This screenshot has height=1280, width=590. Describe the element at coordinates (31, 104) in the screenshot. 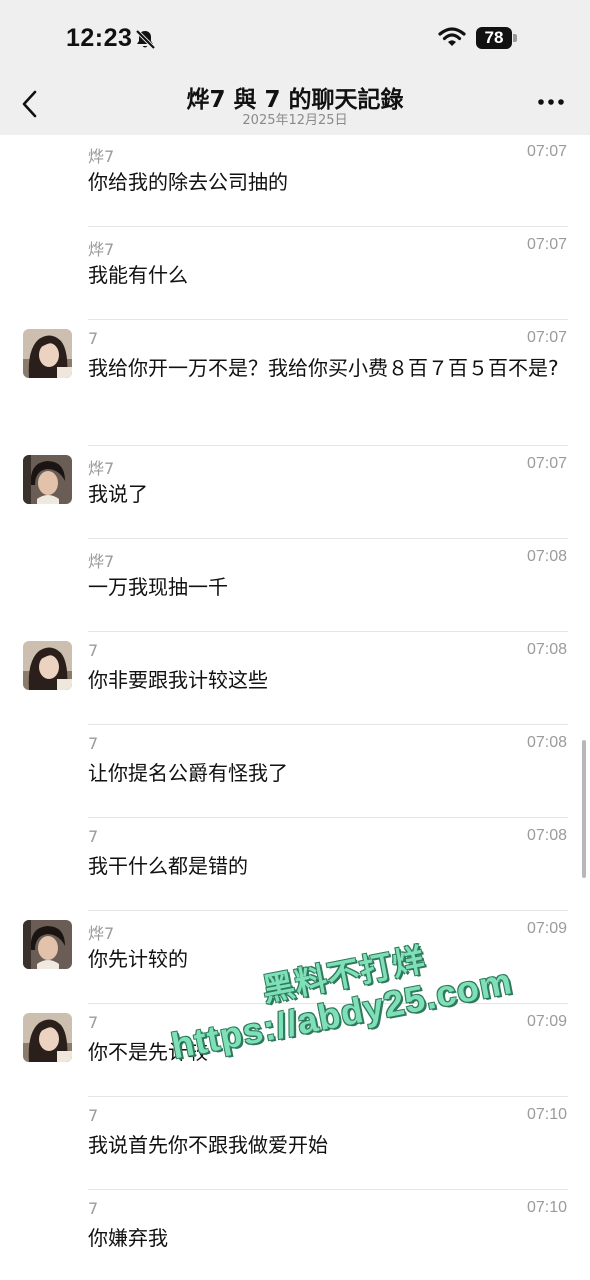

I see `chevron-left-icon` at that location.